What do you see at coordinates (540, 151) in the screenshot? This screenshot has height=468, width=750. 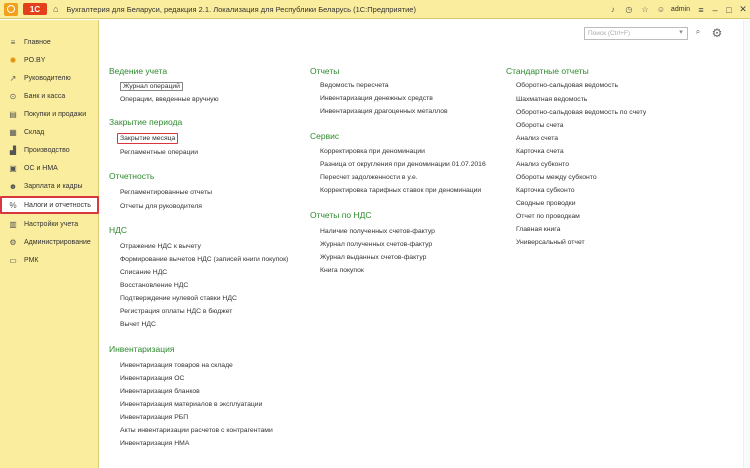 I see `link-standard-report: Карточка счета` at bounding box center [540, 151].